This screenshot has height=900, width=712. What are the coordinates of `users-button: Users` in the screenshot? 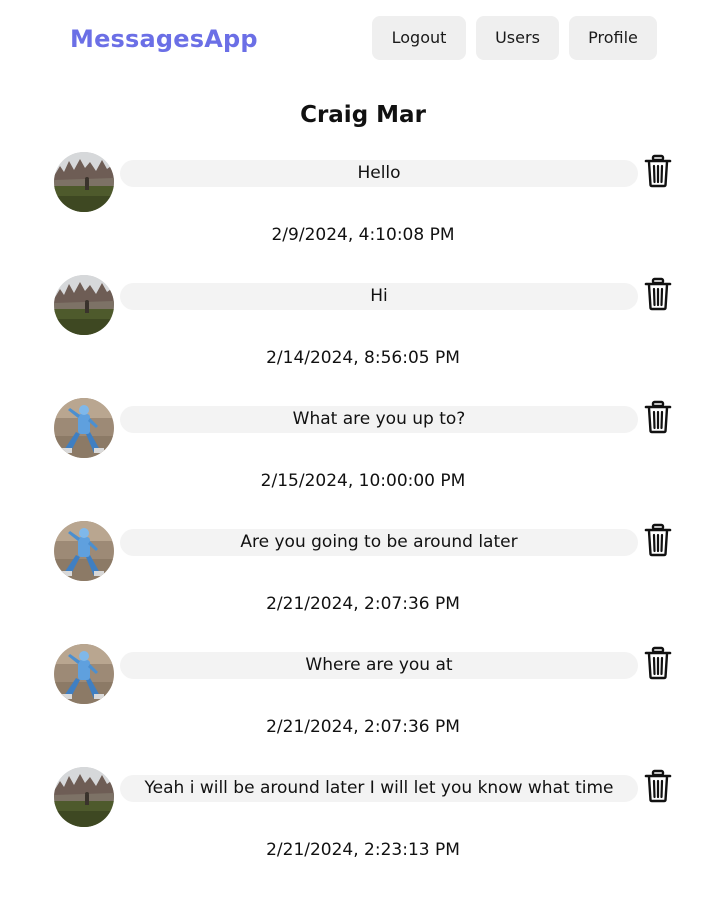 It's located at (517, 38).